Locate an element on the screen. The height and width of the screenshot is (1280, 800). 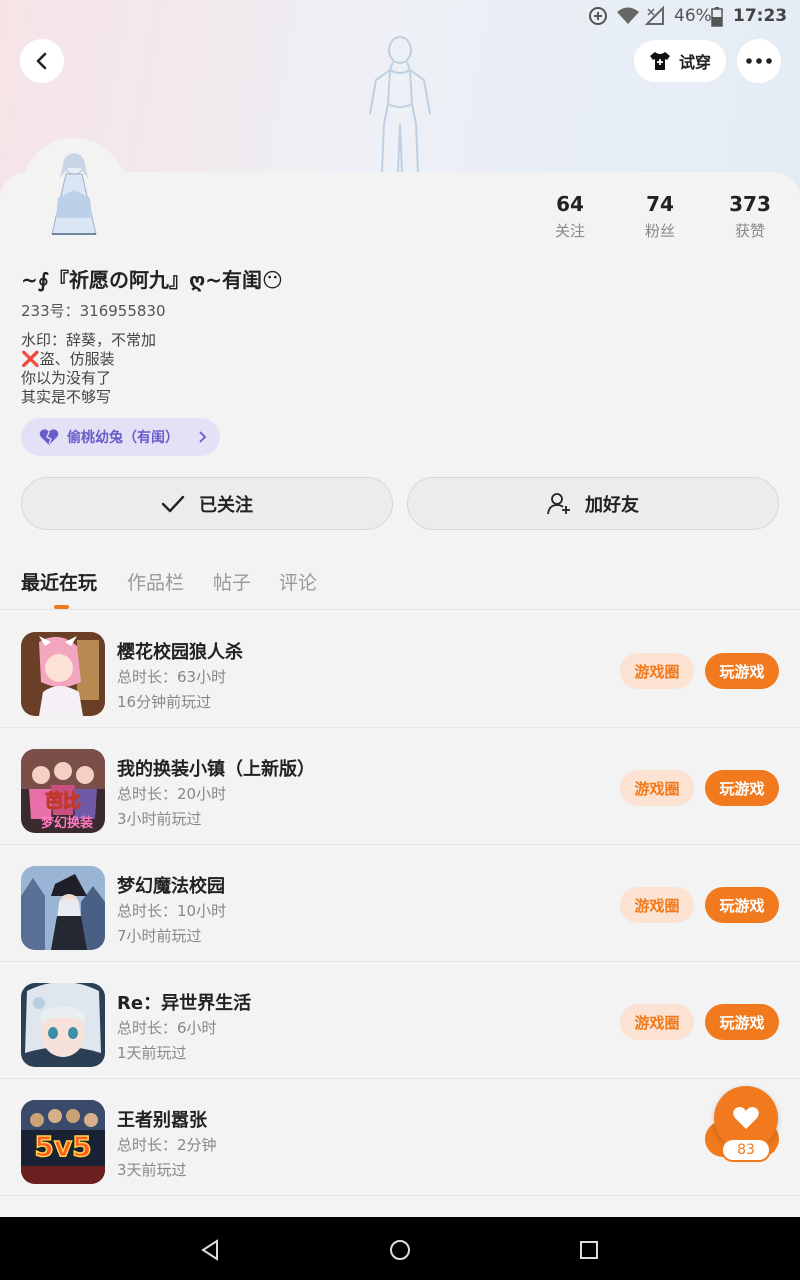
game-row: 梦幻魔法校园 总时长：10小时 7小时前玩过 游戏圈 玩游戏 is located at coordinates (400, 903).